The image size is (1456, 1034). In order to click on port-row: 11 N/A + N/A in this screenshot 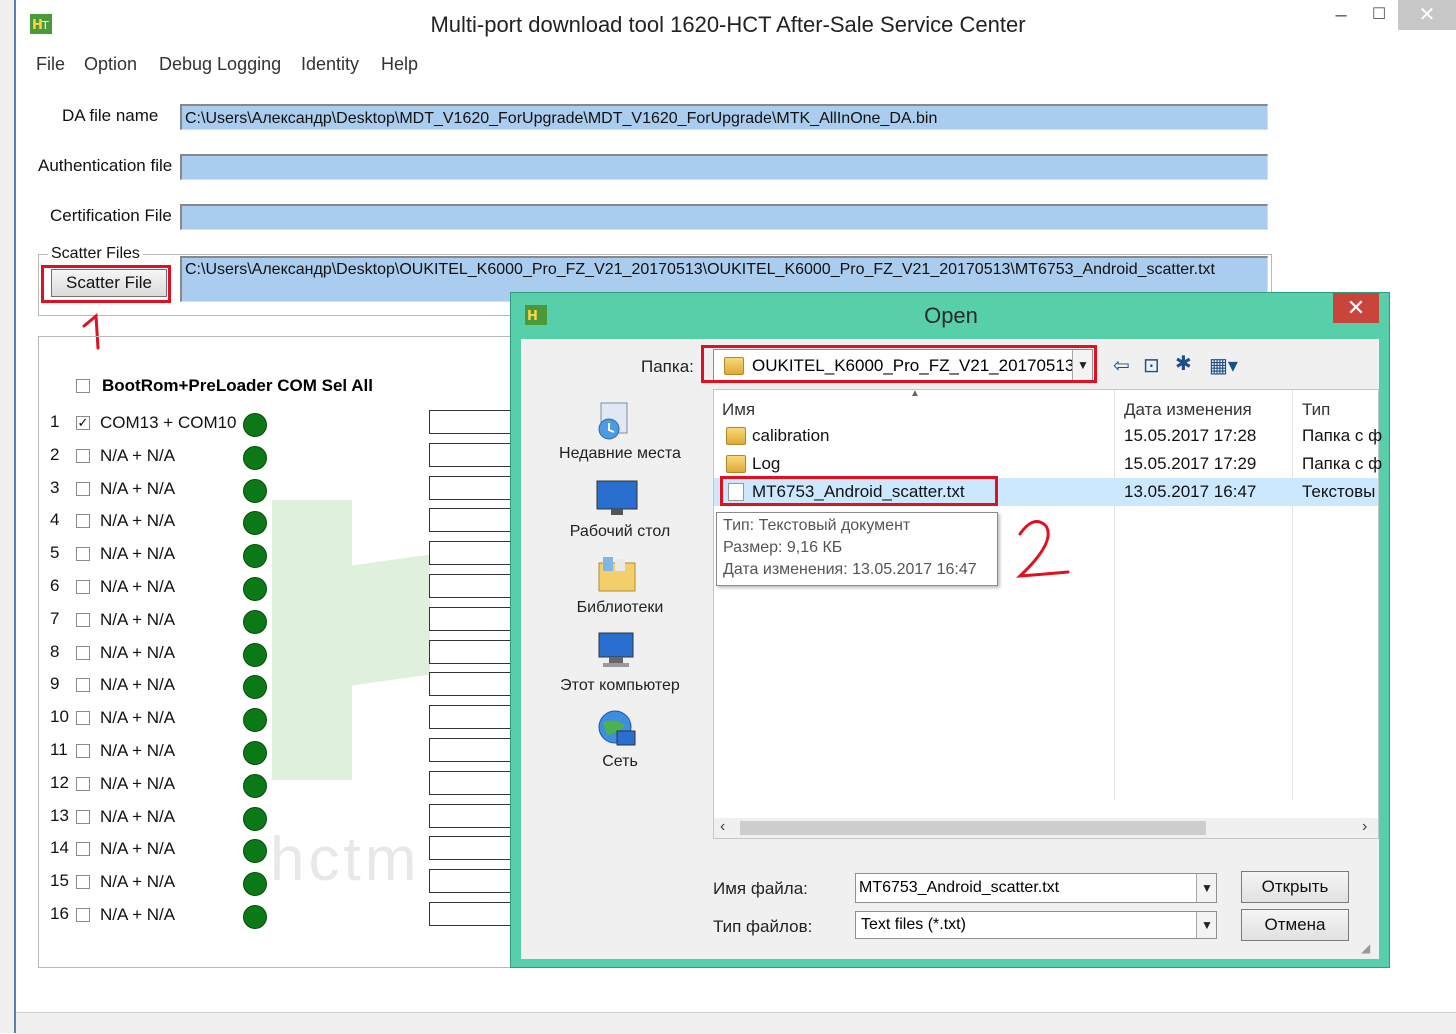, I will do `click(280, 752)`.